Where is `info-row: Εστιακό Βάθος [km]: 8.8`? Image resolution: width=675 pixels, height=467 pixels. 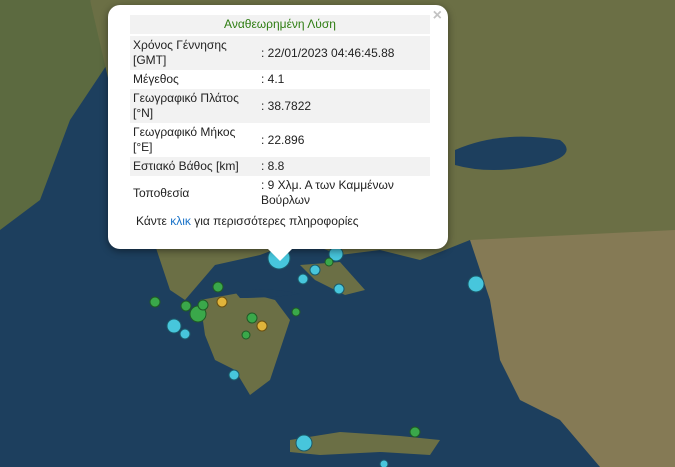 info-row: Εστιακό Βάθος [km]: 8.8 is located at coordinates (280, 166).